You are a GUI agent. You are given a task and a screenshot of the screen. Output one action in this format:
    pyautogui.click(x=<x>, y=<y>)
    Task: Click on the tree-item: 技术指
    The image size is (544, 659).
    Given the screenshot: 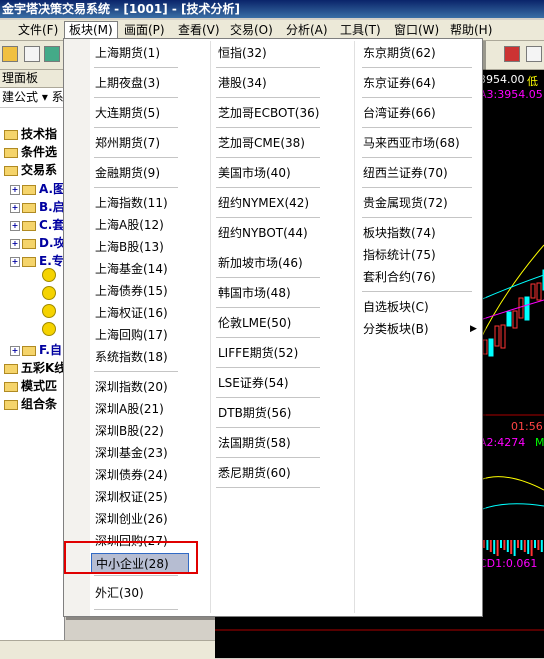 What is the action you would take?
    pyautogui.click(x=30, y=134)
    